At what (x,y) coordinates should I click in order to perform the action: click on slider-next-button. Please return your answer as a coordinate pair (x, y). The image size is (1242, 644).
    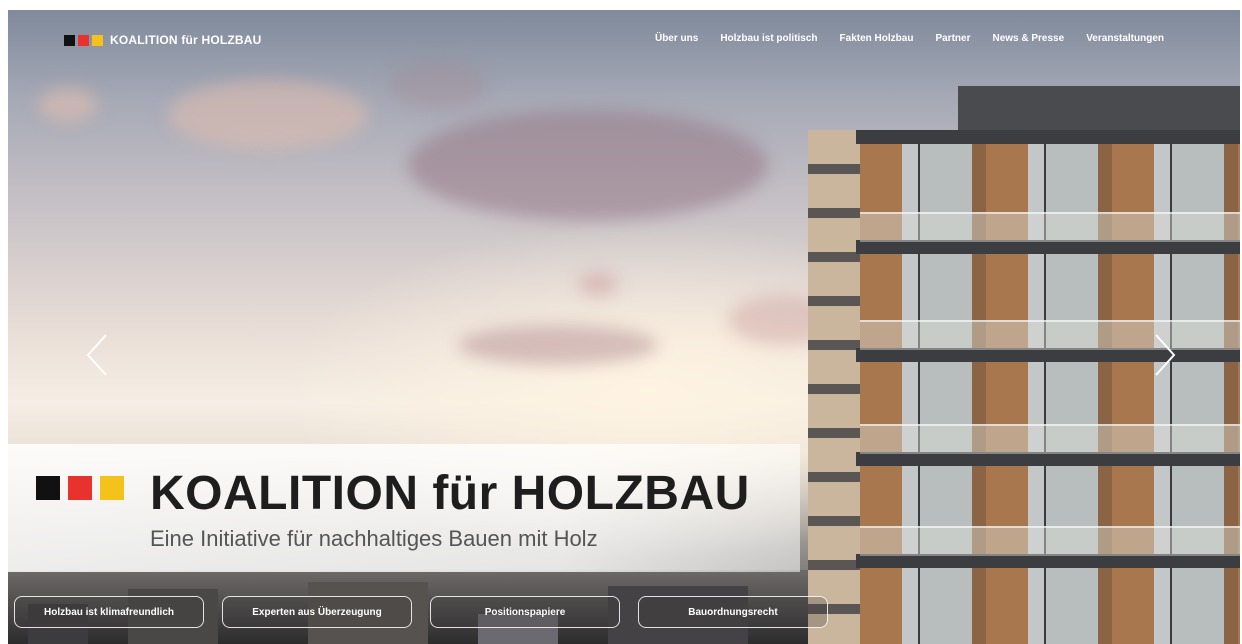
    Looking at the image, I should click on (1165, 355).